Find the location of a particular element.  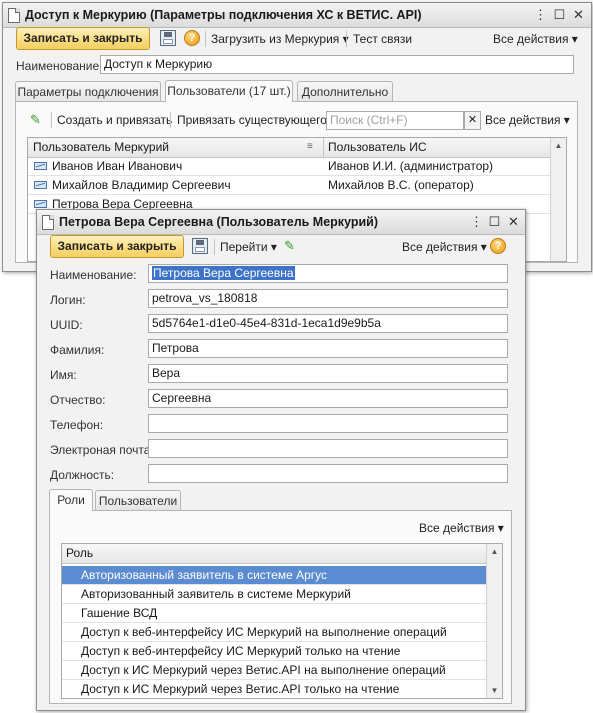

column-header-mercury: Пользователь Меркурий is located at coordinates (101, 147).